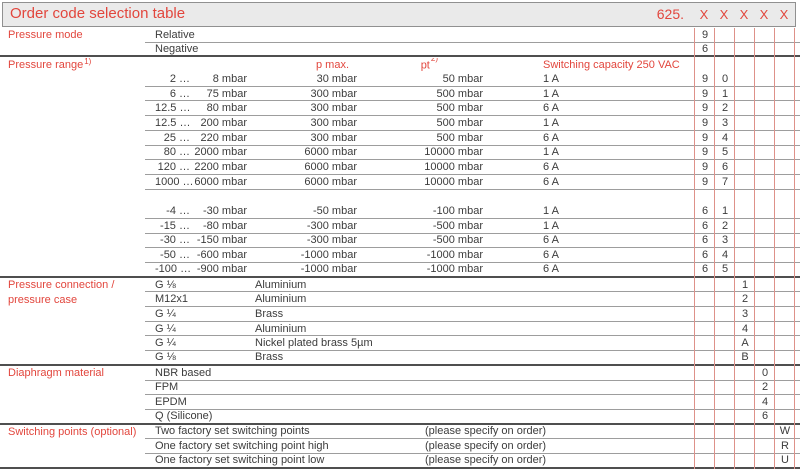  Describe the element at coordinates (705, 167) in the screenshot. I see `code-cell: 9` at that location.